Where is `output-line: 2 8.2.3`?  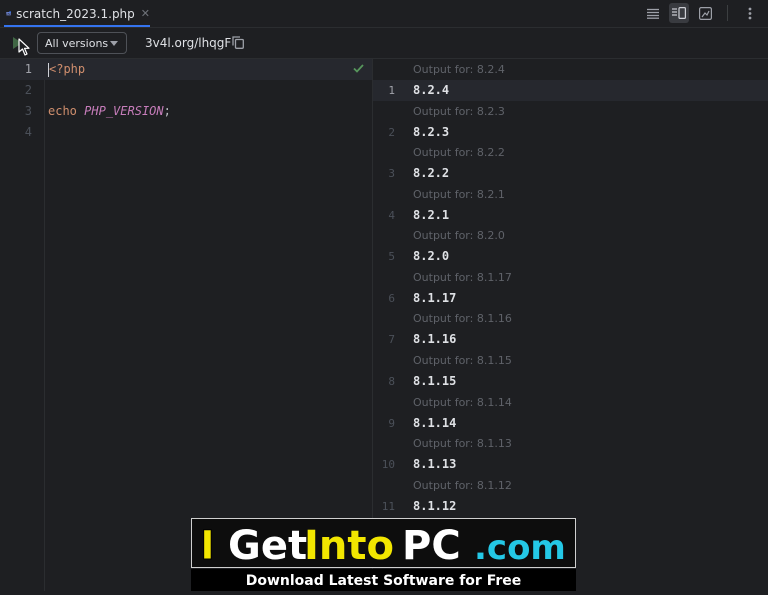
output-line: 2 8.2.3 is located at coordinates (570, 132).